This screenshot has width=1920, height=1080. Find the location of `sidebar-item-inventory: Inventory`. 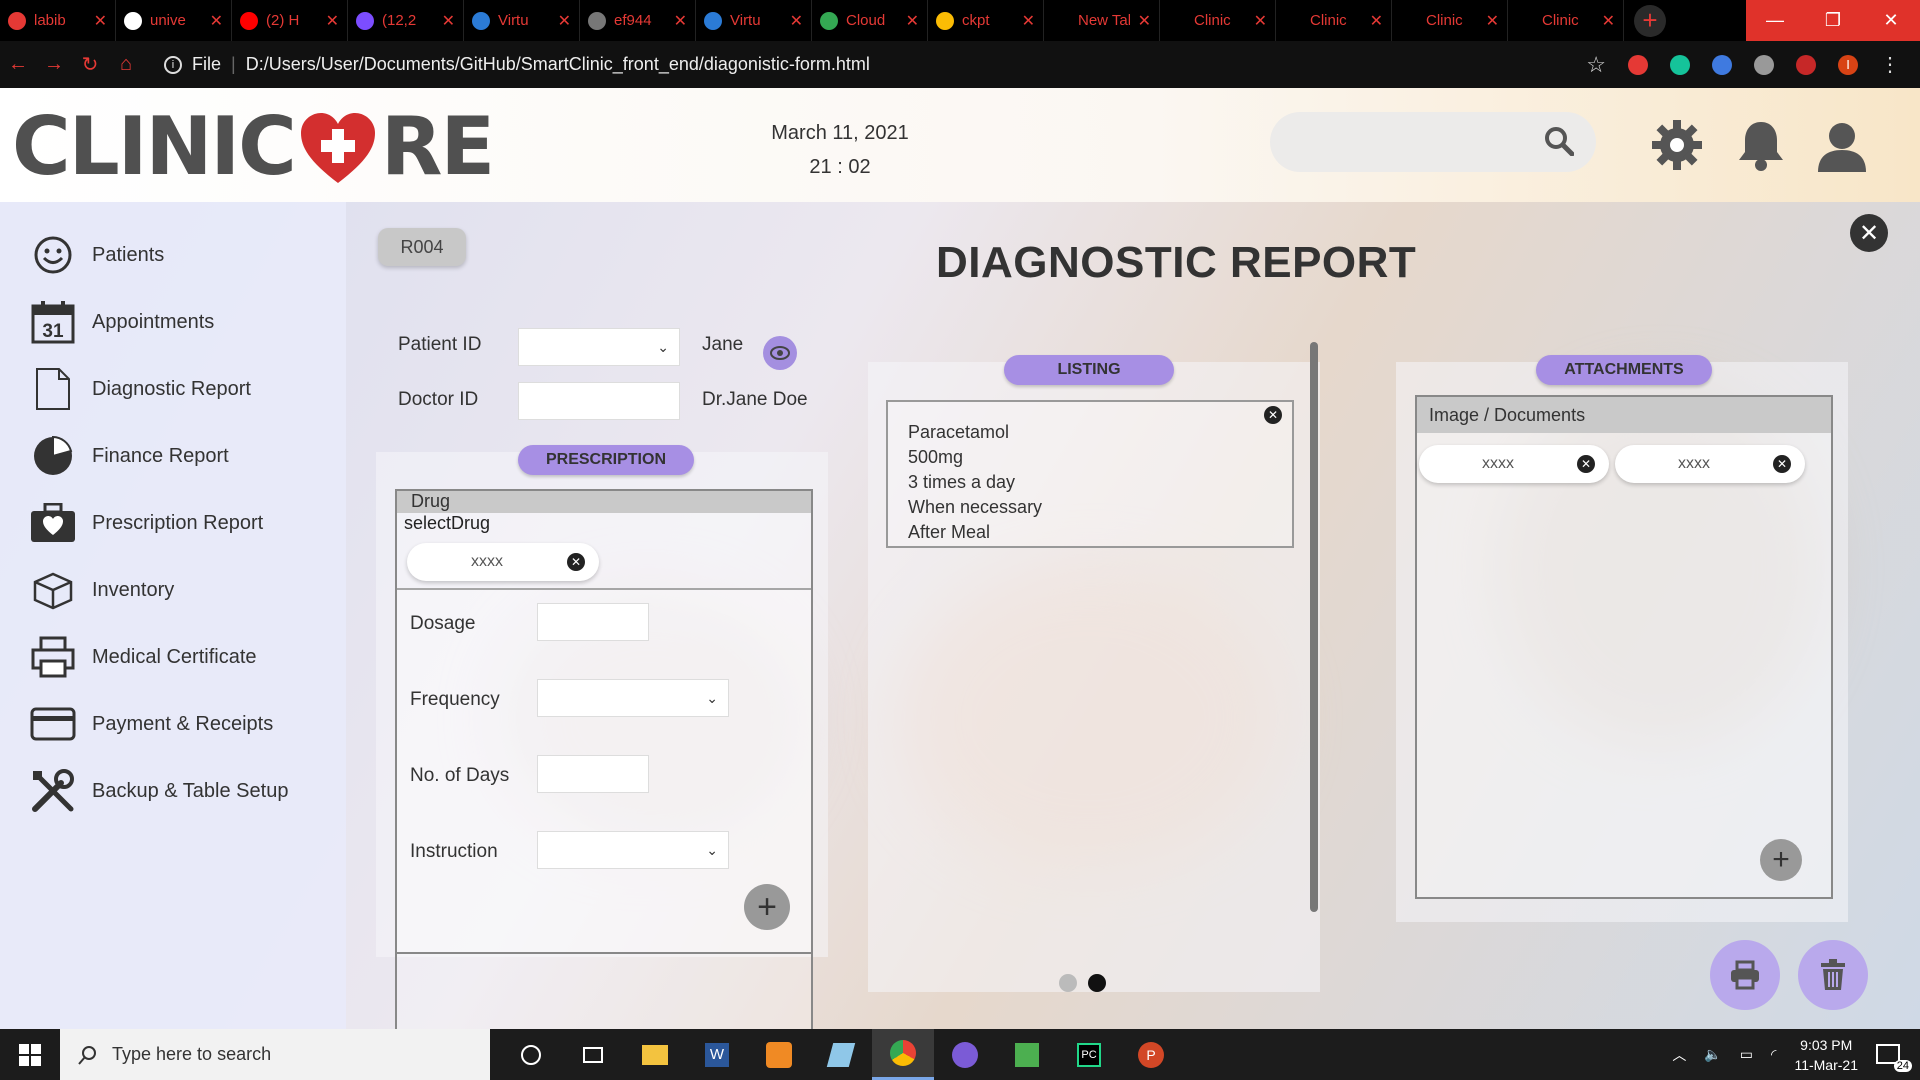

sidebar-item-inventory: Inventory is located at coordinates (102, 590).